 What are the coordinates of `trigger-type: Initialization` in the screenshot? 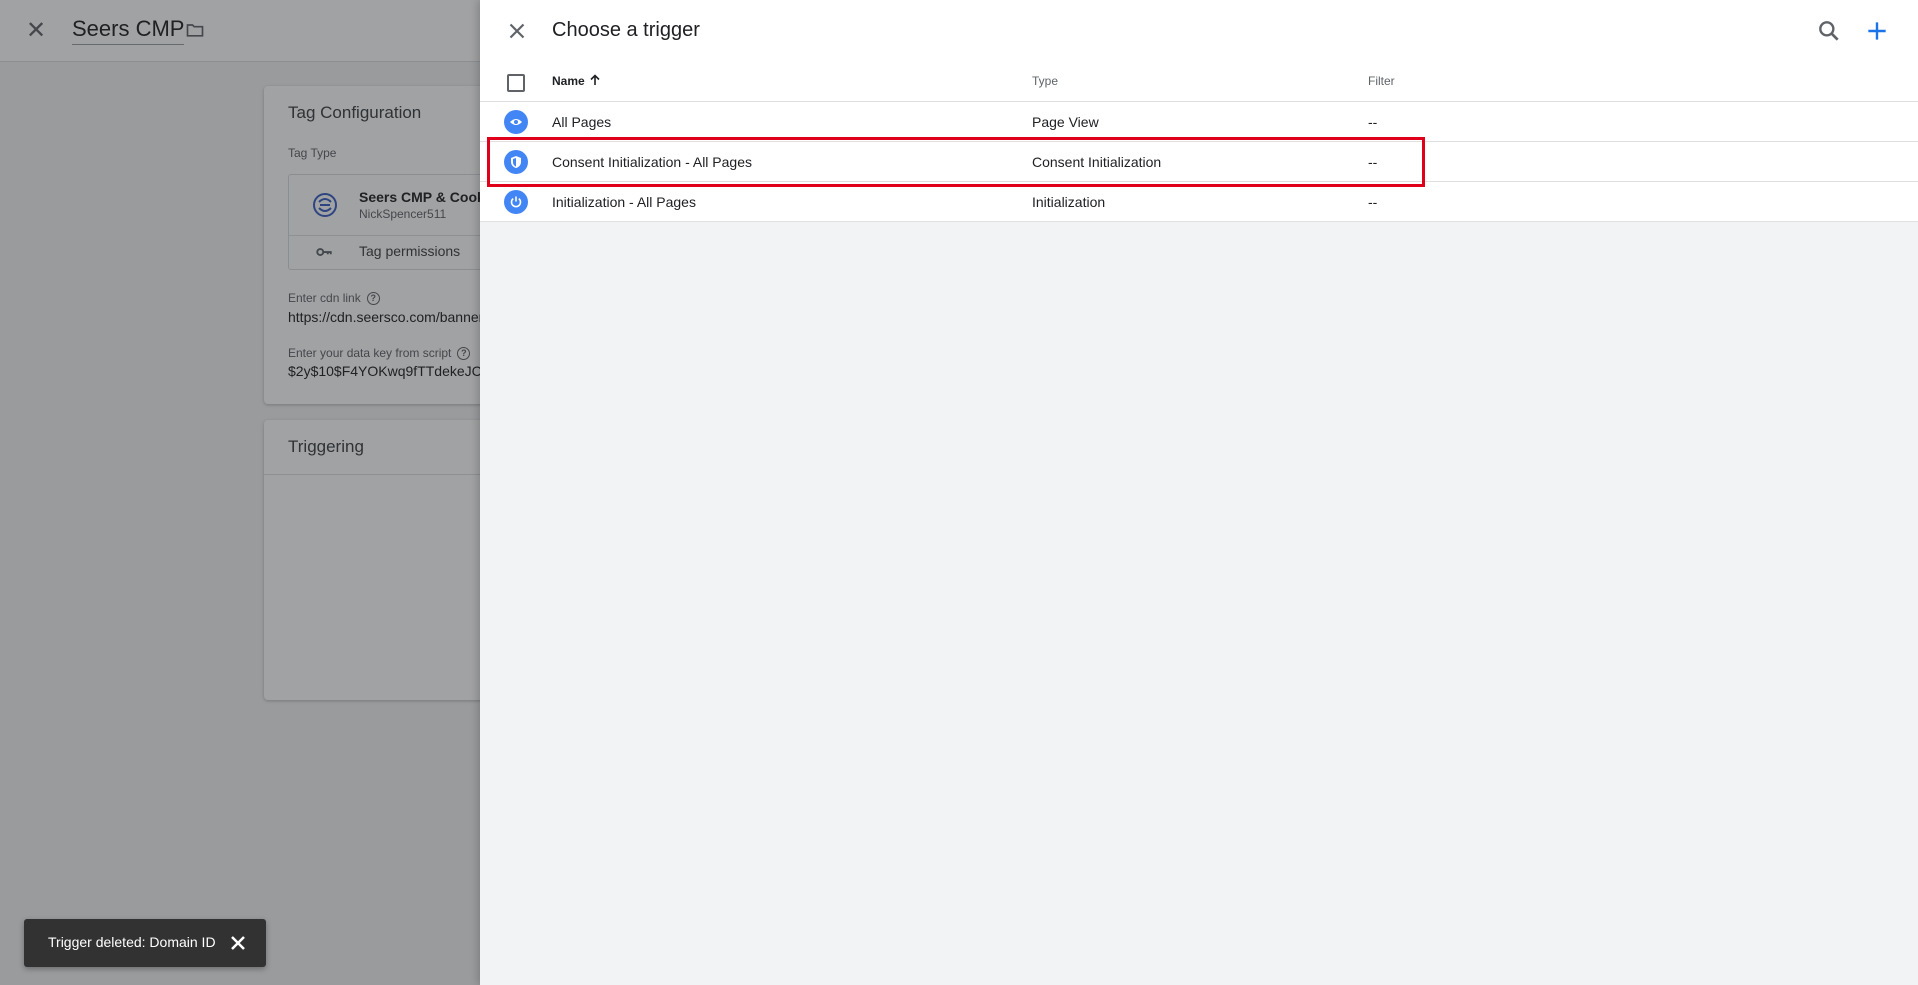 It's located at (1069, 202).